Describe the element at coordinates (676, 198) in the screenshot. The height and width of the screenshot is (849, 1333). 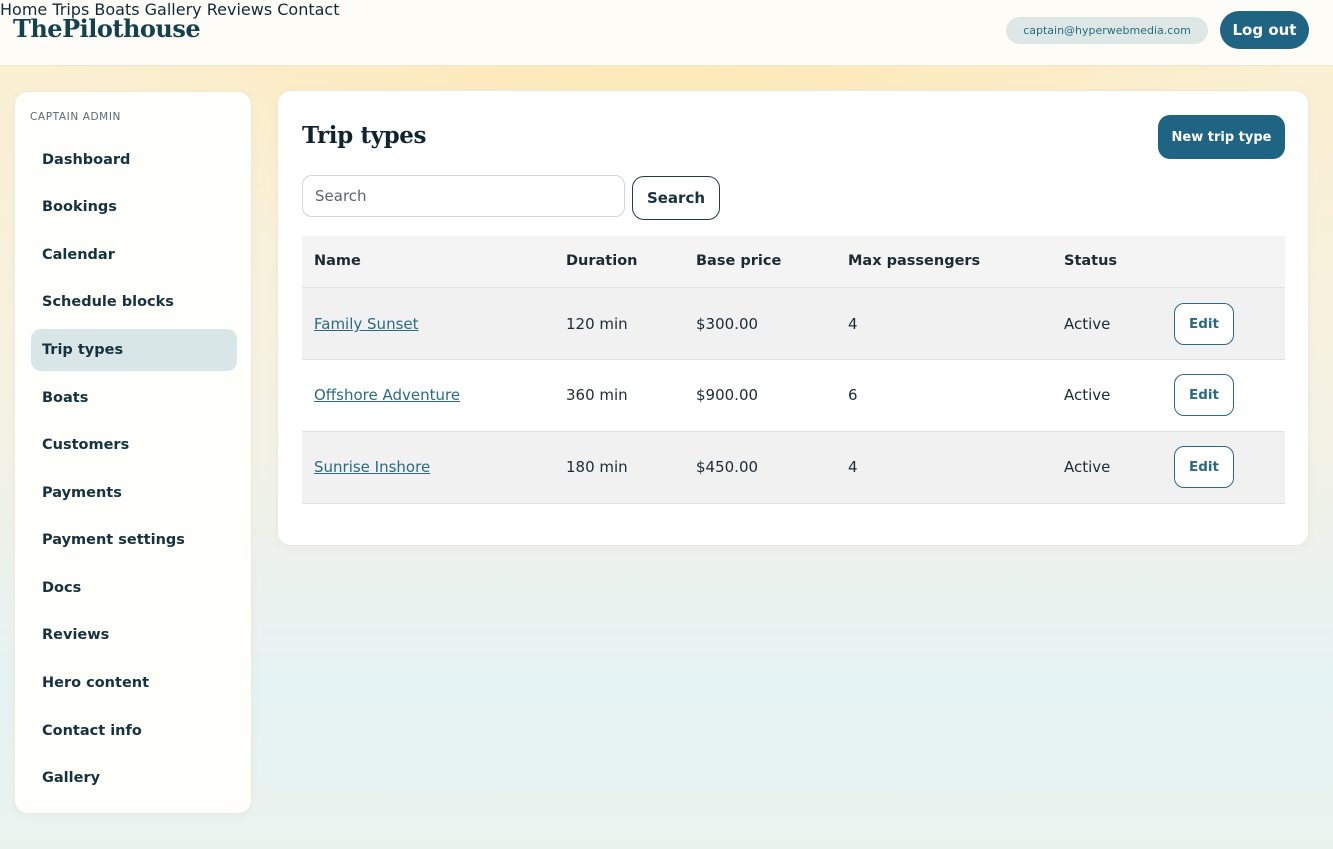
I see `search-button: Search` at that location.